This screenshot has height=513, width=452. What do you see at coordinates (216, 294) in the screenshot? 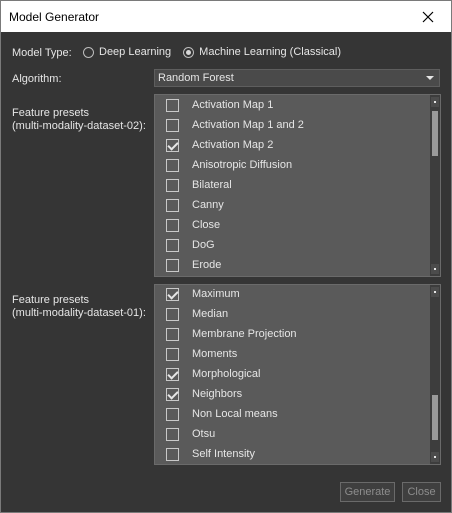
I see `list-item-label: Maximum` at bounding box center [216, 294].